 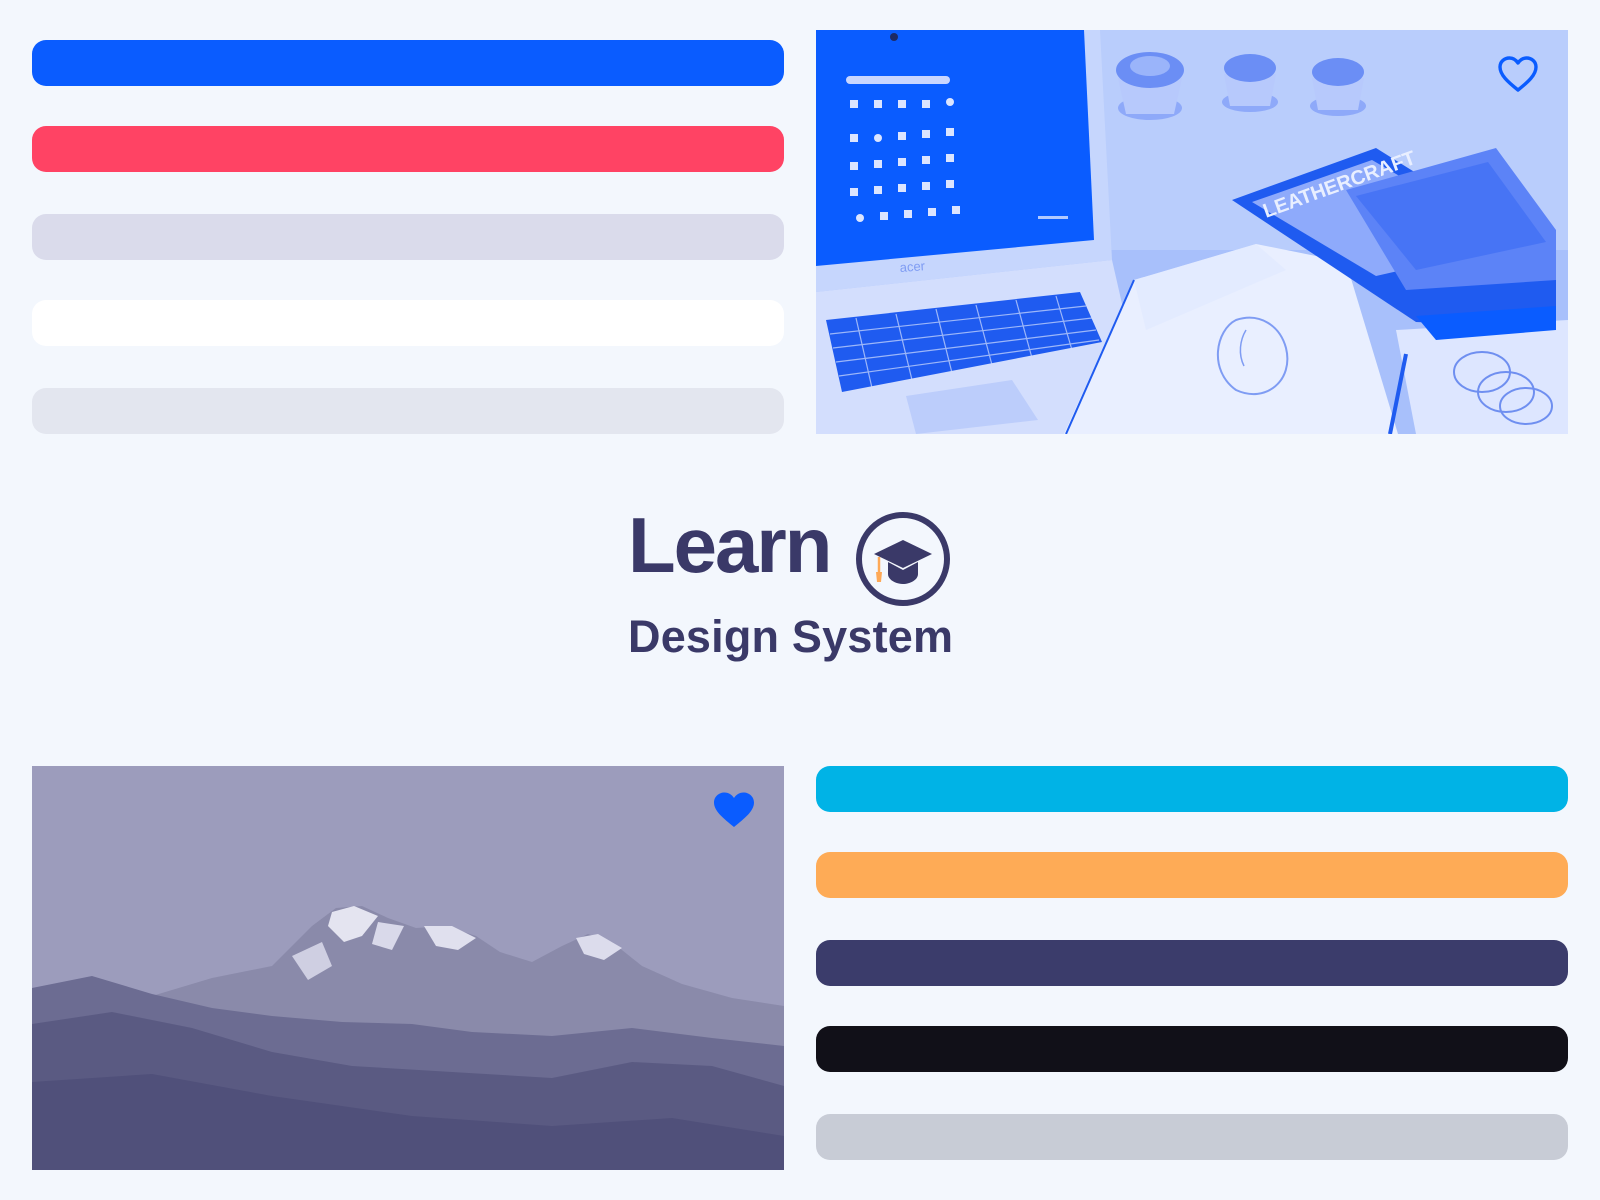 I want to click on color-swatch-navy, so click(x=1192, y=963).